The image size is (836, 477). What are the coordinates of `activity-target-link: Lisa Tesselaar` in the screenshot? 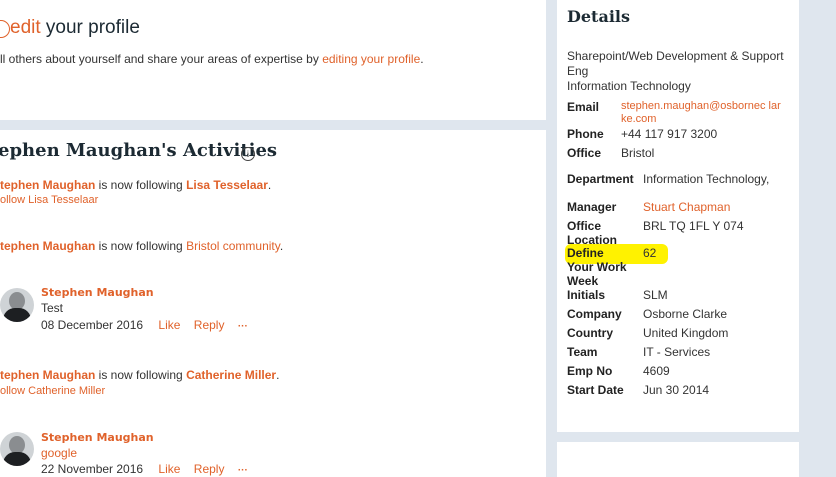 It's located at (227, 185).